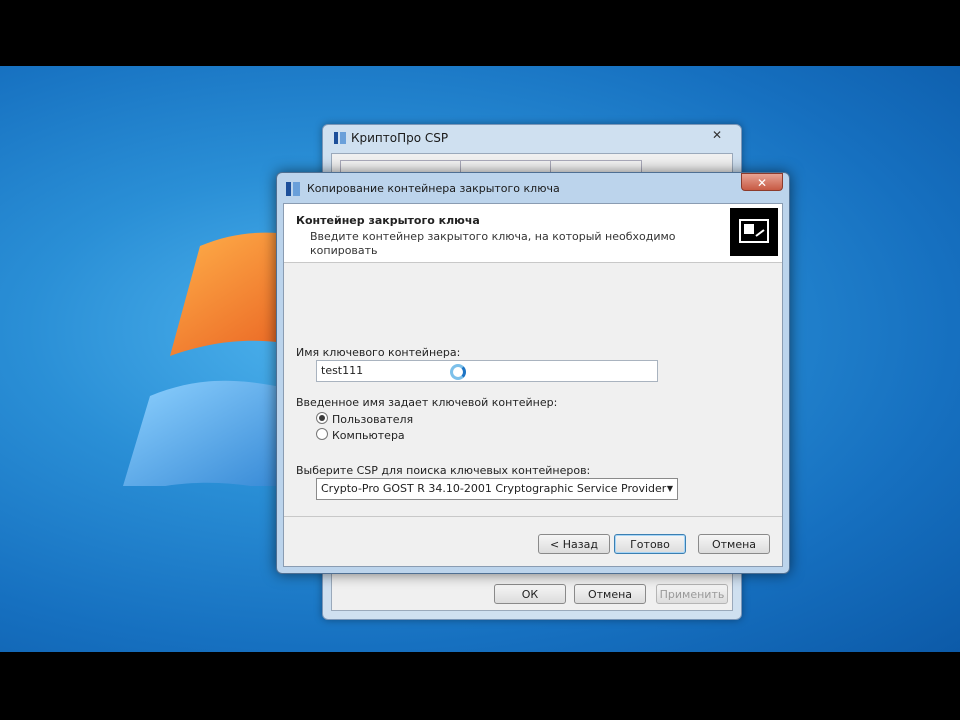  I want to click on back-button: < Назад, so click(574, 544).